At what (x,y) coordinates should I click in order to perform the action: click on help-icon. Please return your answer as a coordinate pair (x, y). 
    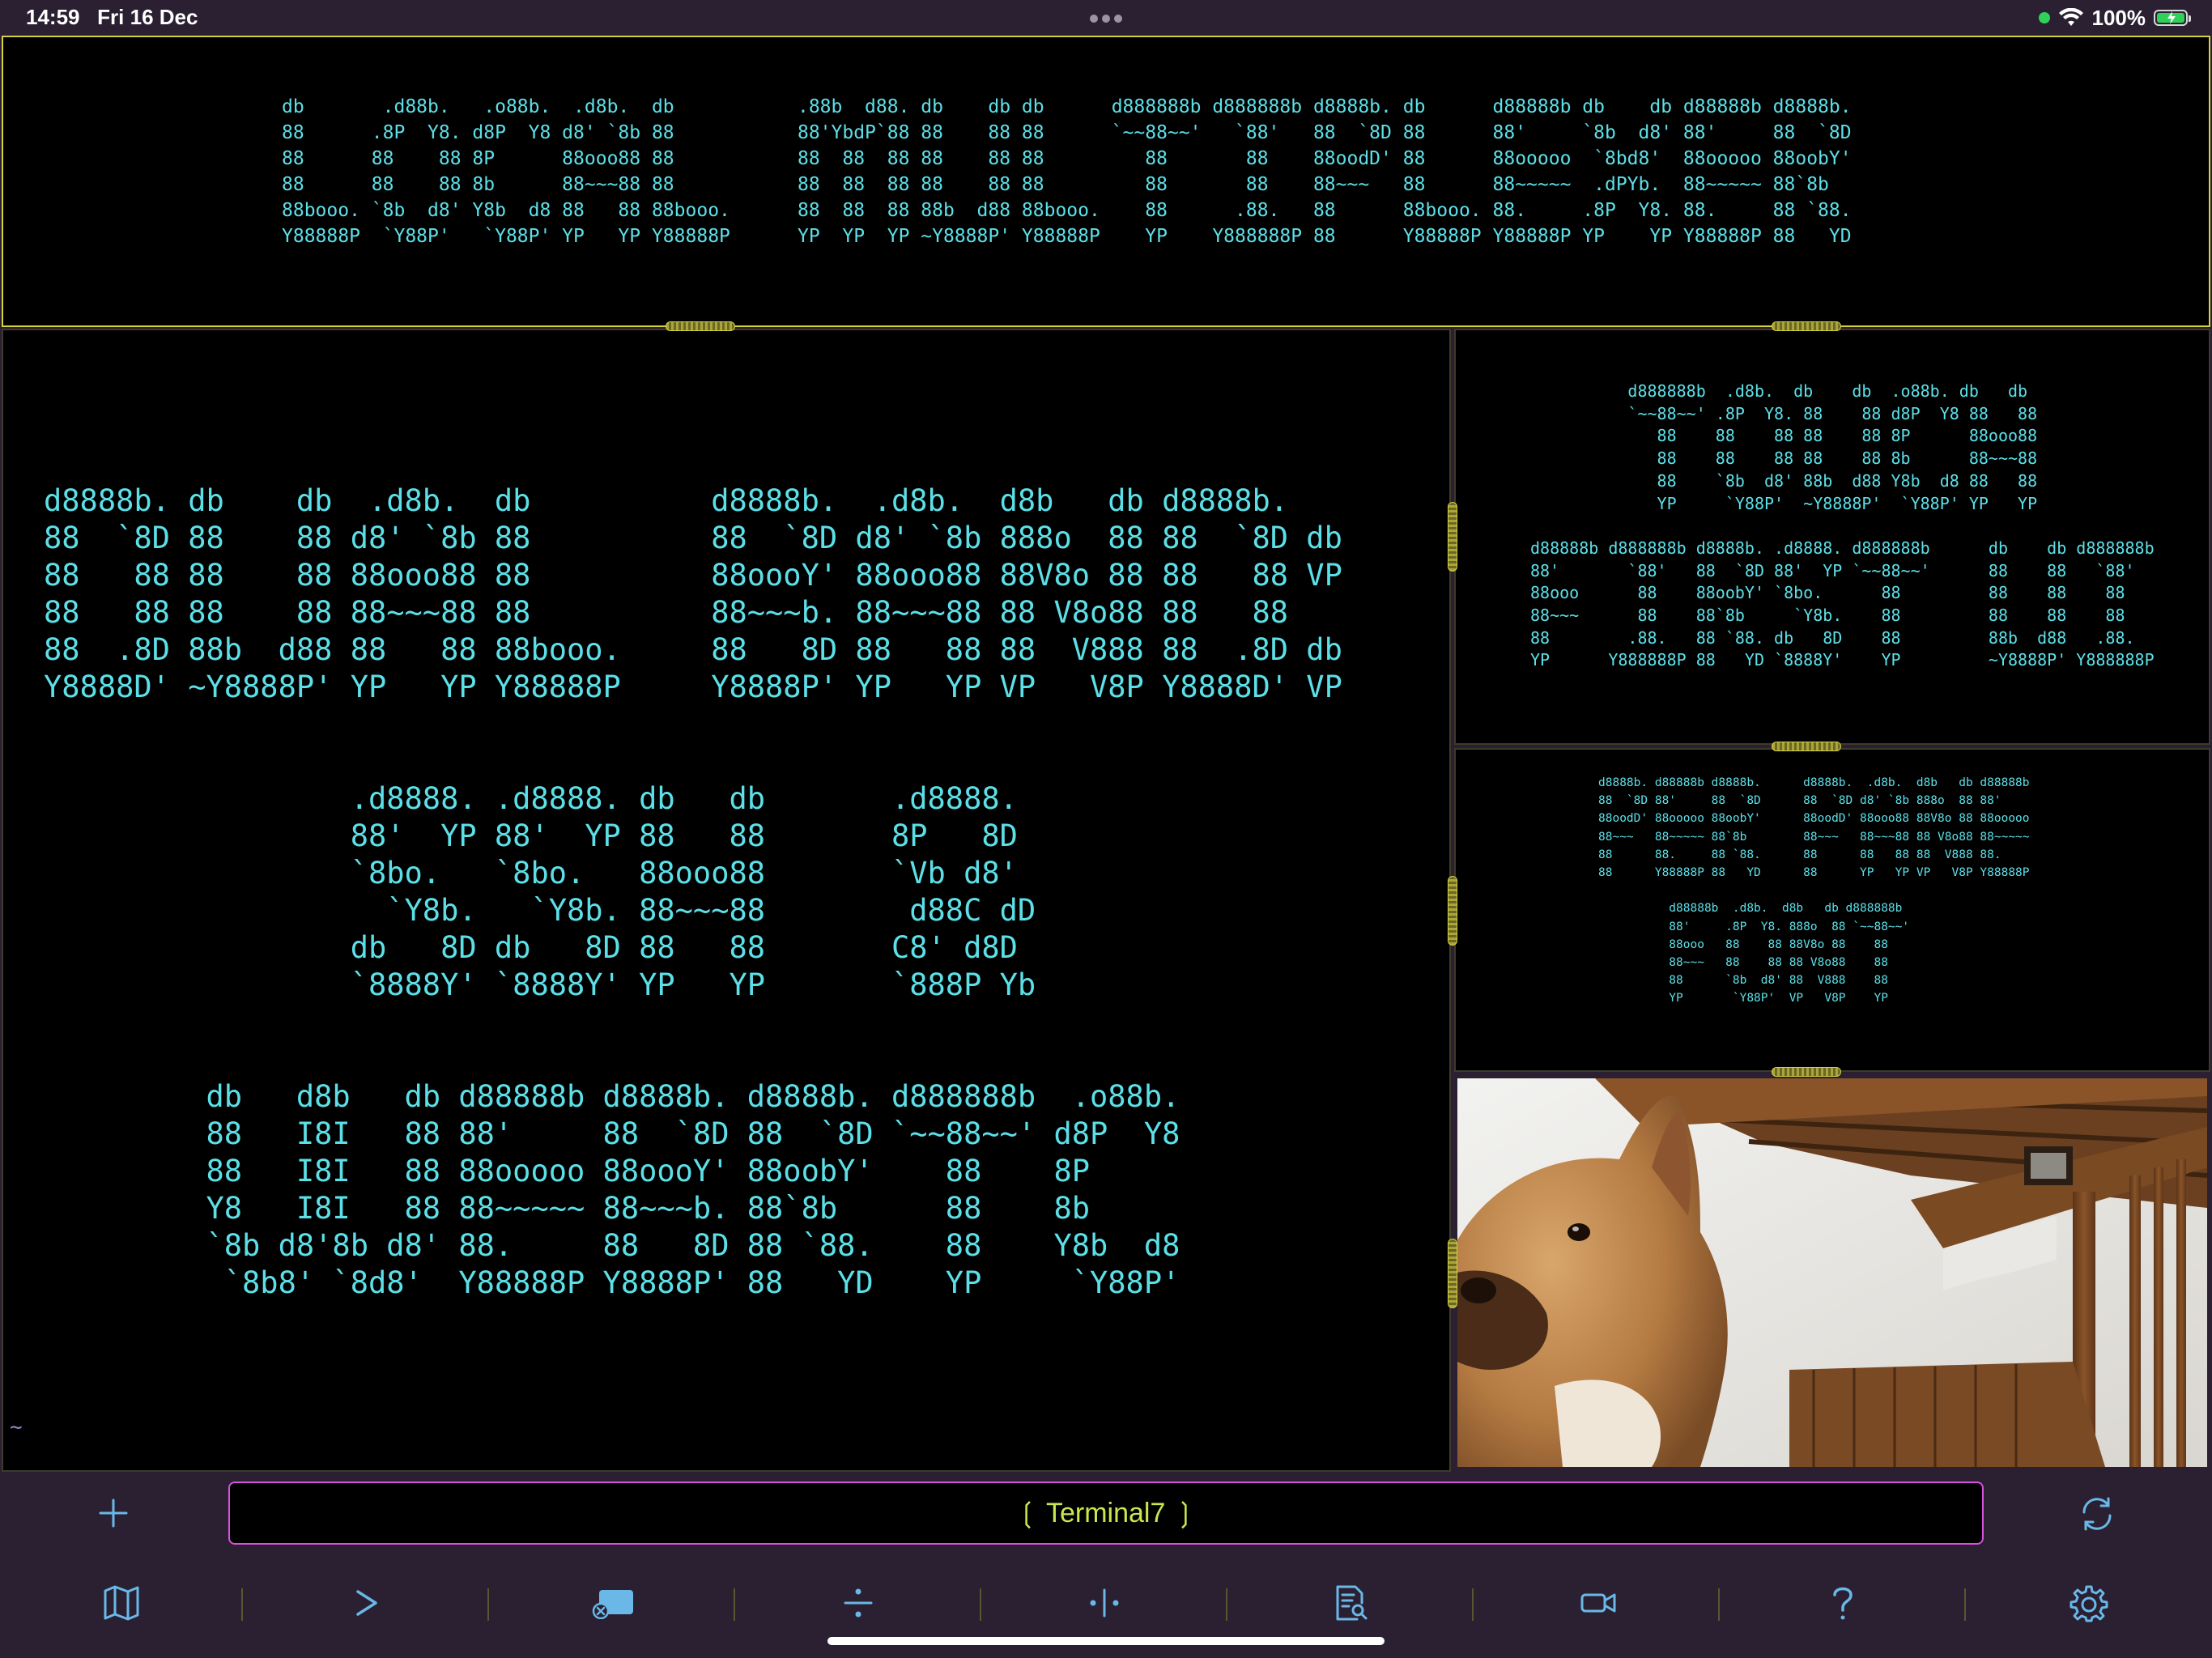
    Looking at the image, I should click on (1843, 1603).